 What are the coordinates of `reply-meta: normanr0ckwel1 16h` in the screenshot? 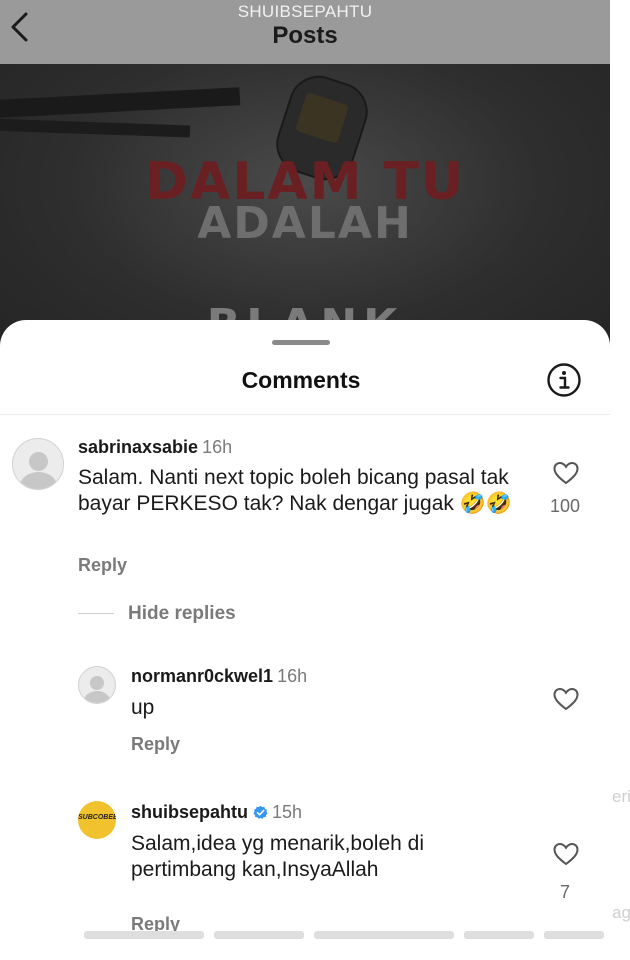 It's located at (219, 676).